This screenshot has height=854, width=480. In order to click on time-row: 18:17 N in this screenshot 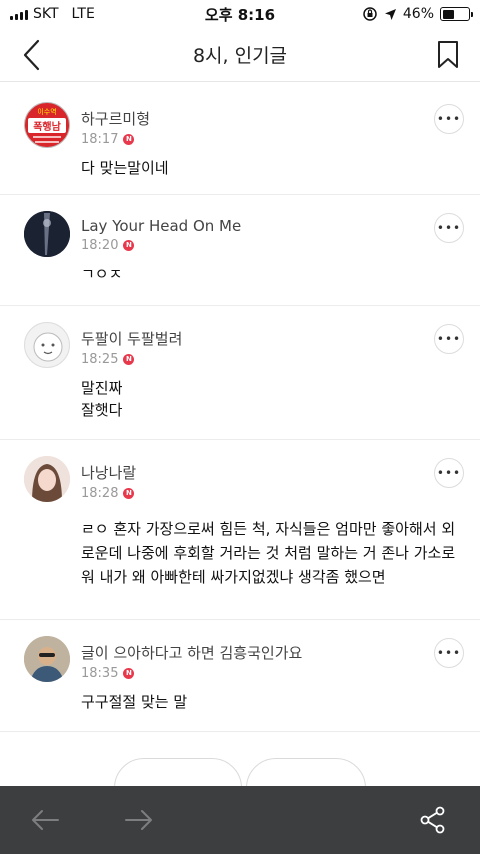, I will do `click(268, 139)`.